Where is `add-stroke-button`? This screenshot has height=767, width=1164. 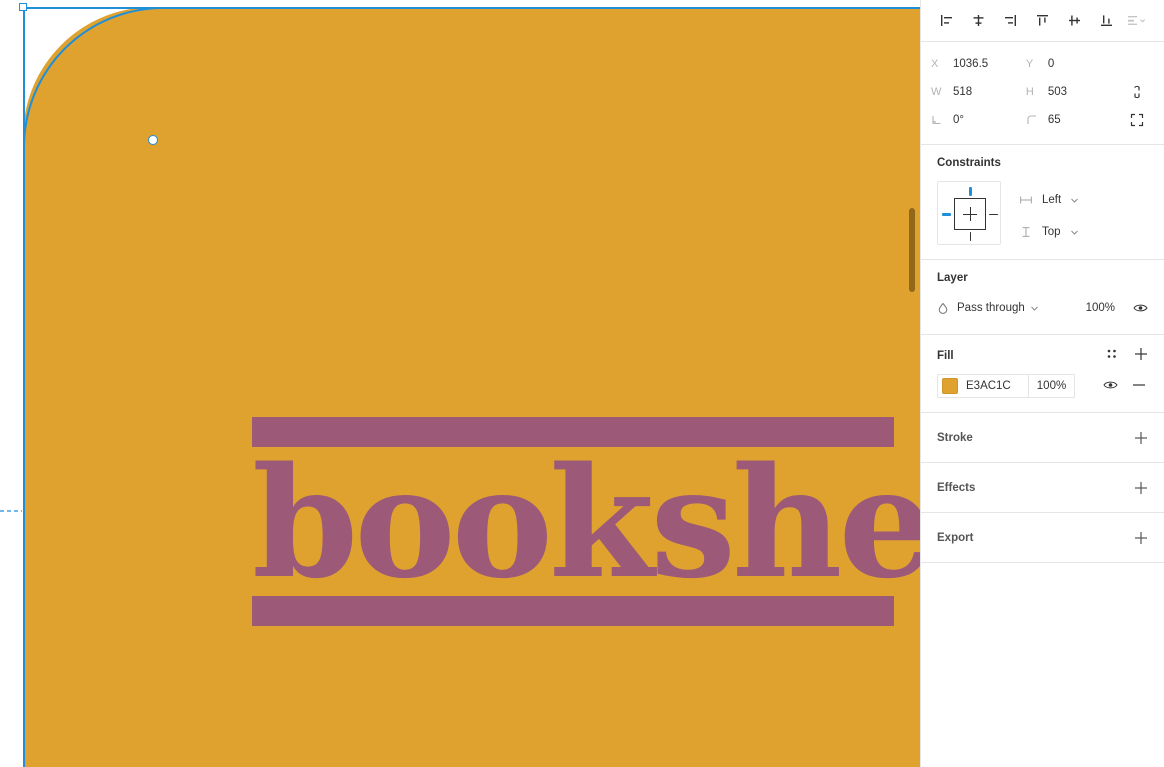
add-stroke-button is located at coordinates (1141, 438).